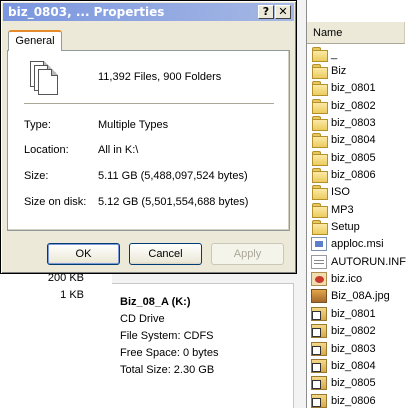  I want to click on file-name: Setup, so click(345, 227).